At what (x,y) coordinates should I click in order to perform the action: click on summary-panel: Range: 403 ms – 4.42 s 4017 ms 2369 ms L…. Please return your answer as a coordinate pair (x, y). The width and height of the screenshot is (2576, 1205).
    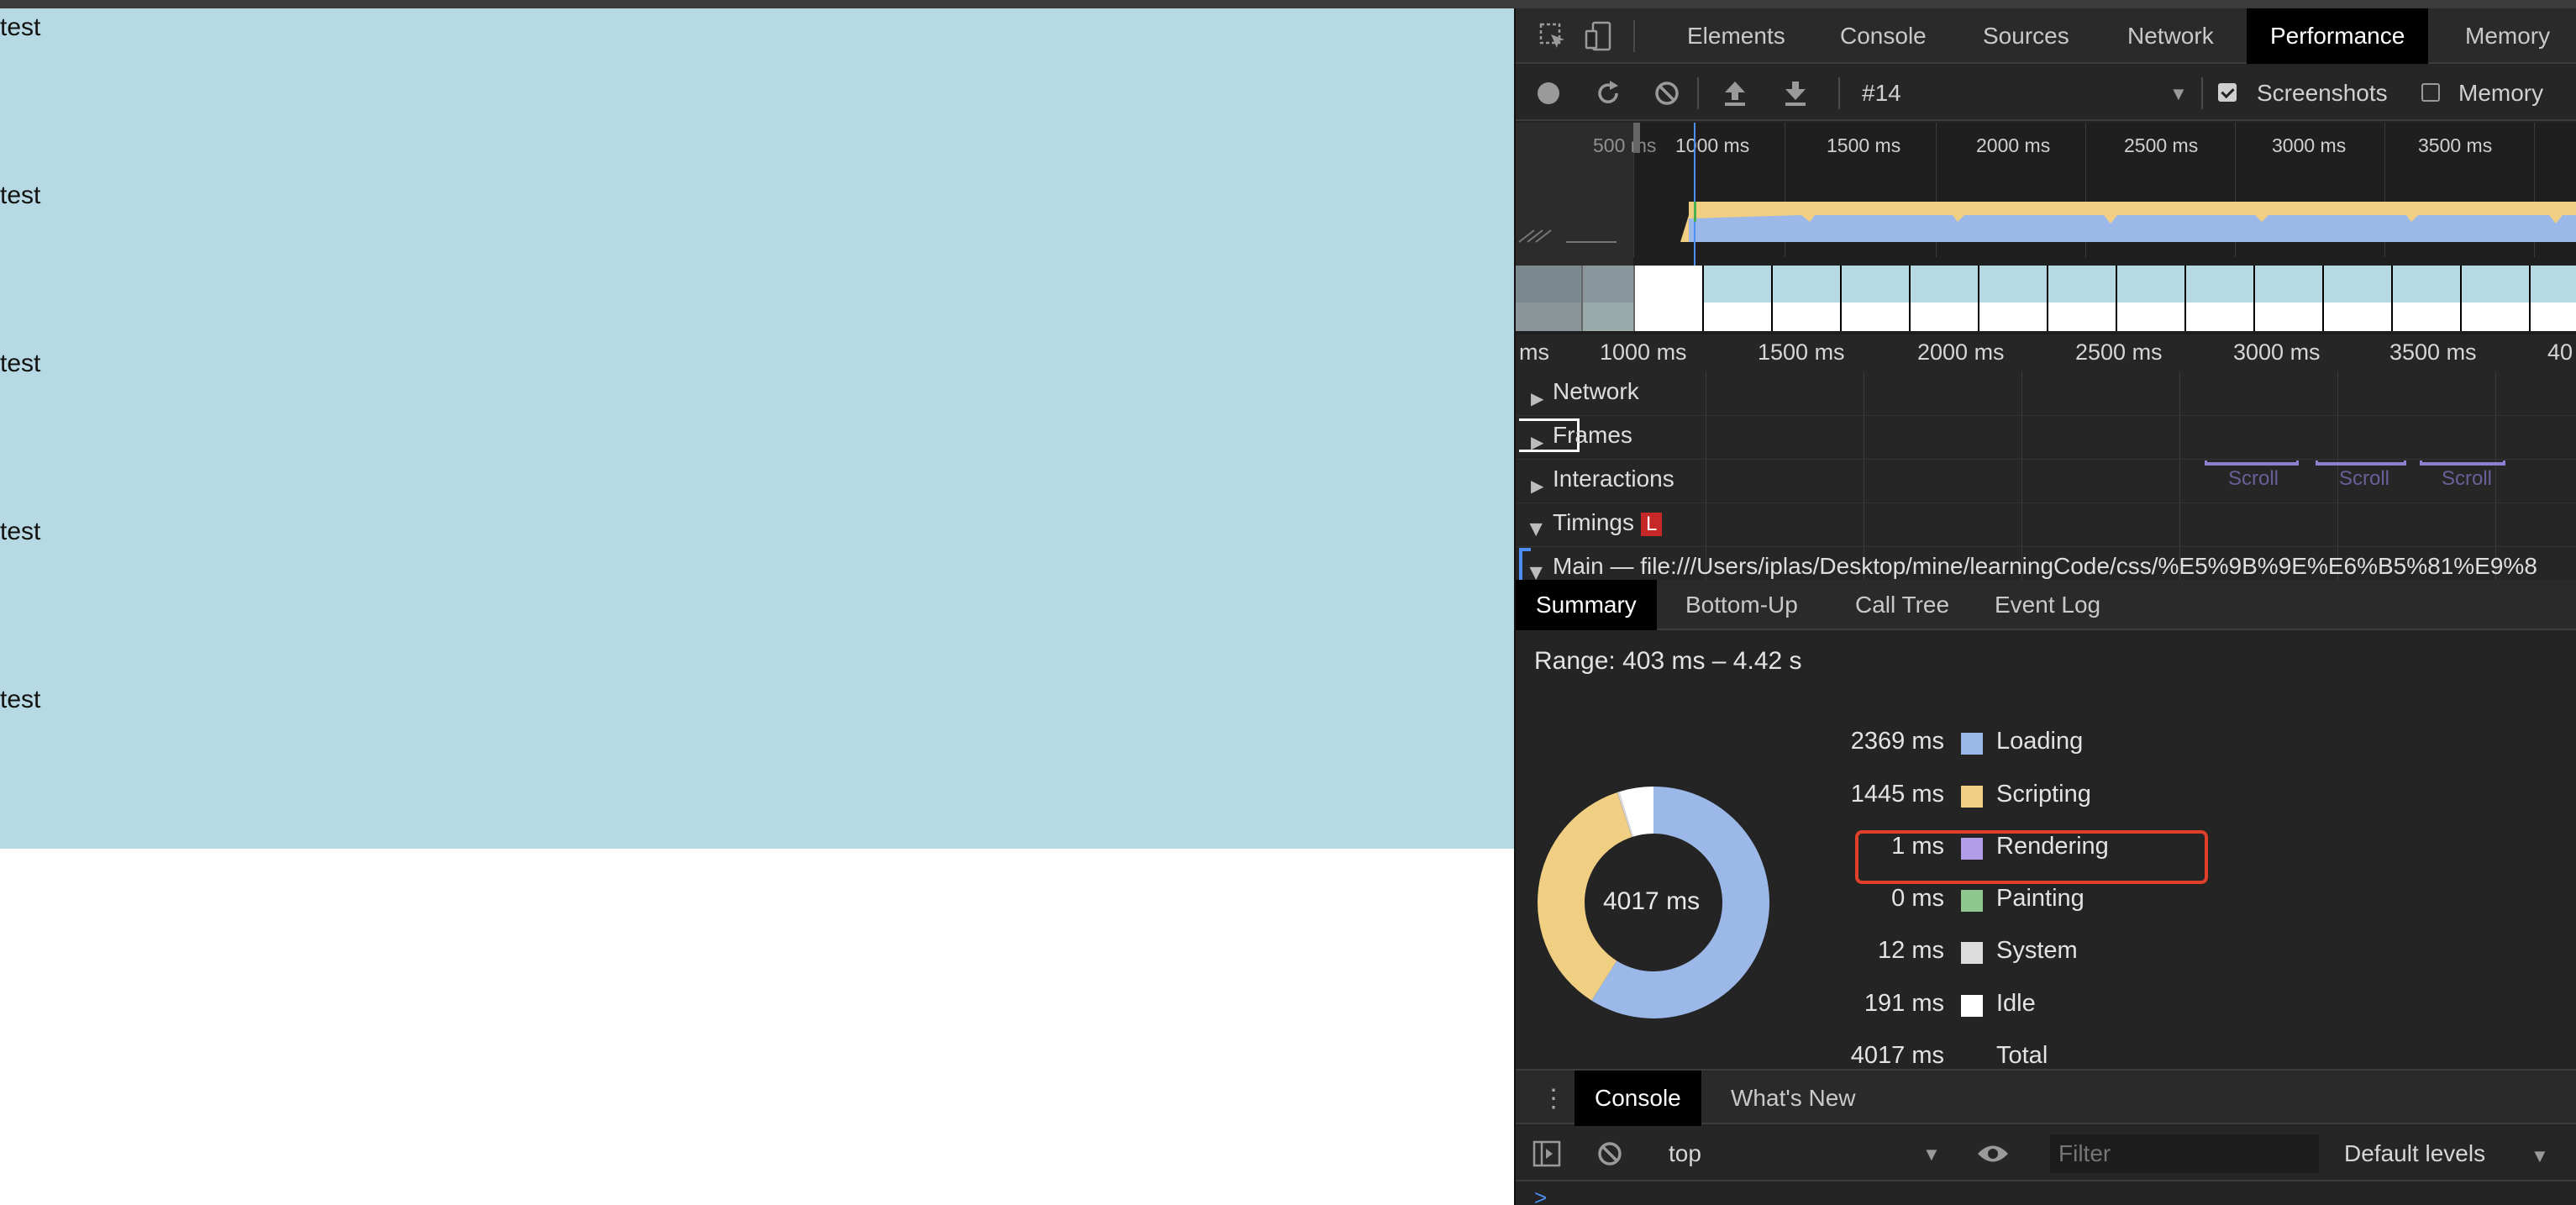
    Looking at the image, I should click on (2046, 850).